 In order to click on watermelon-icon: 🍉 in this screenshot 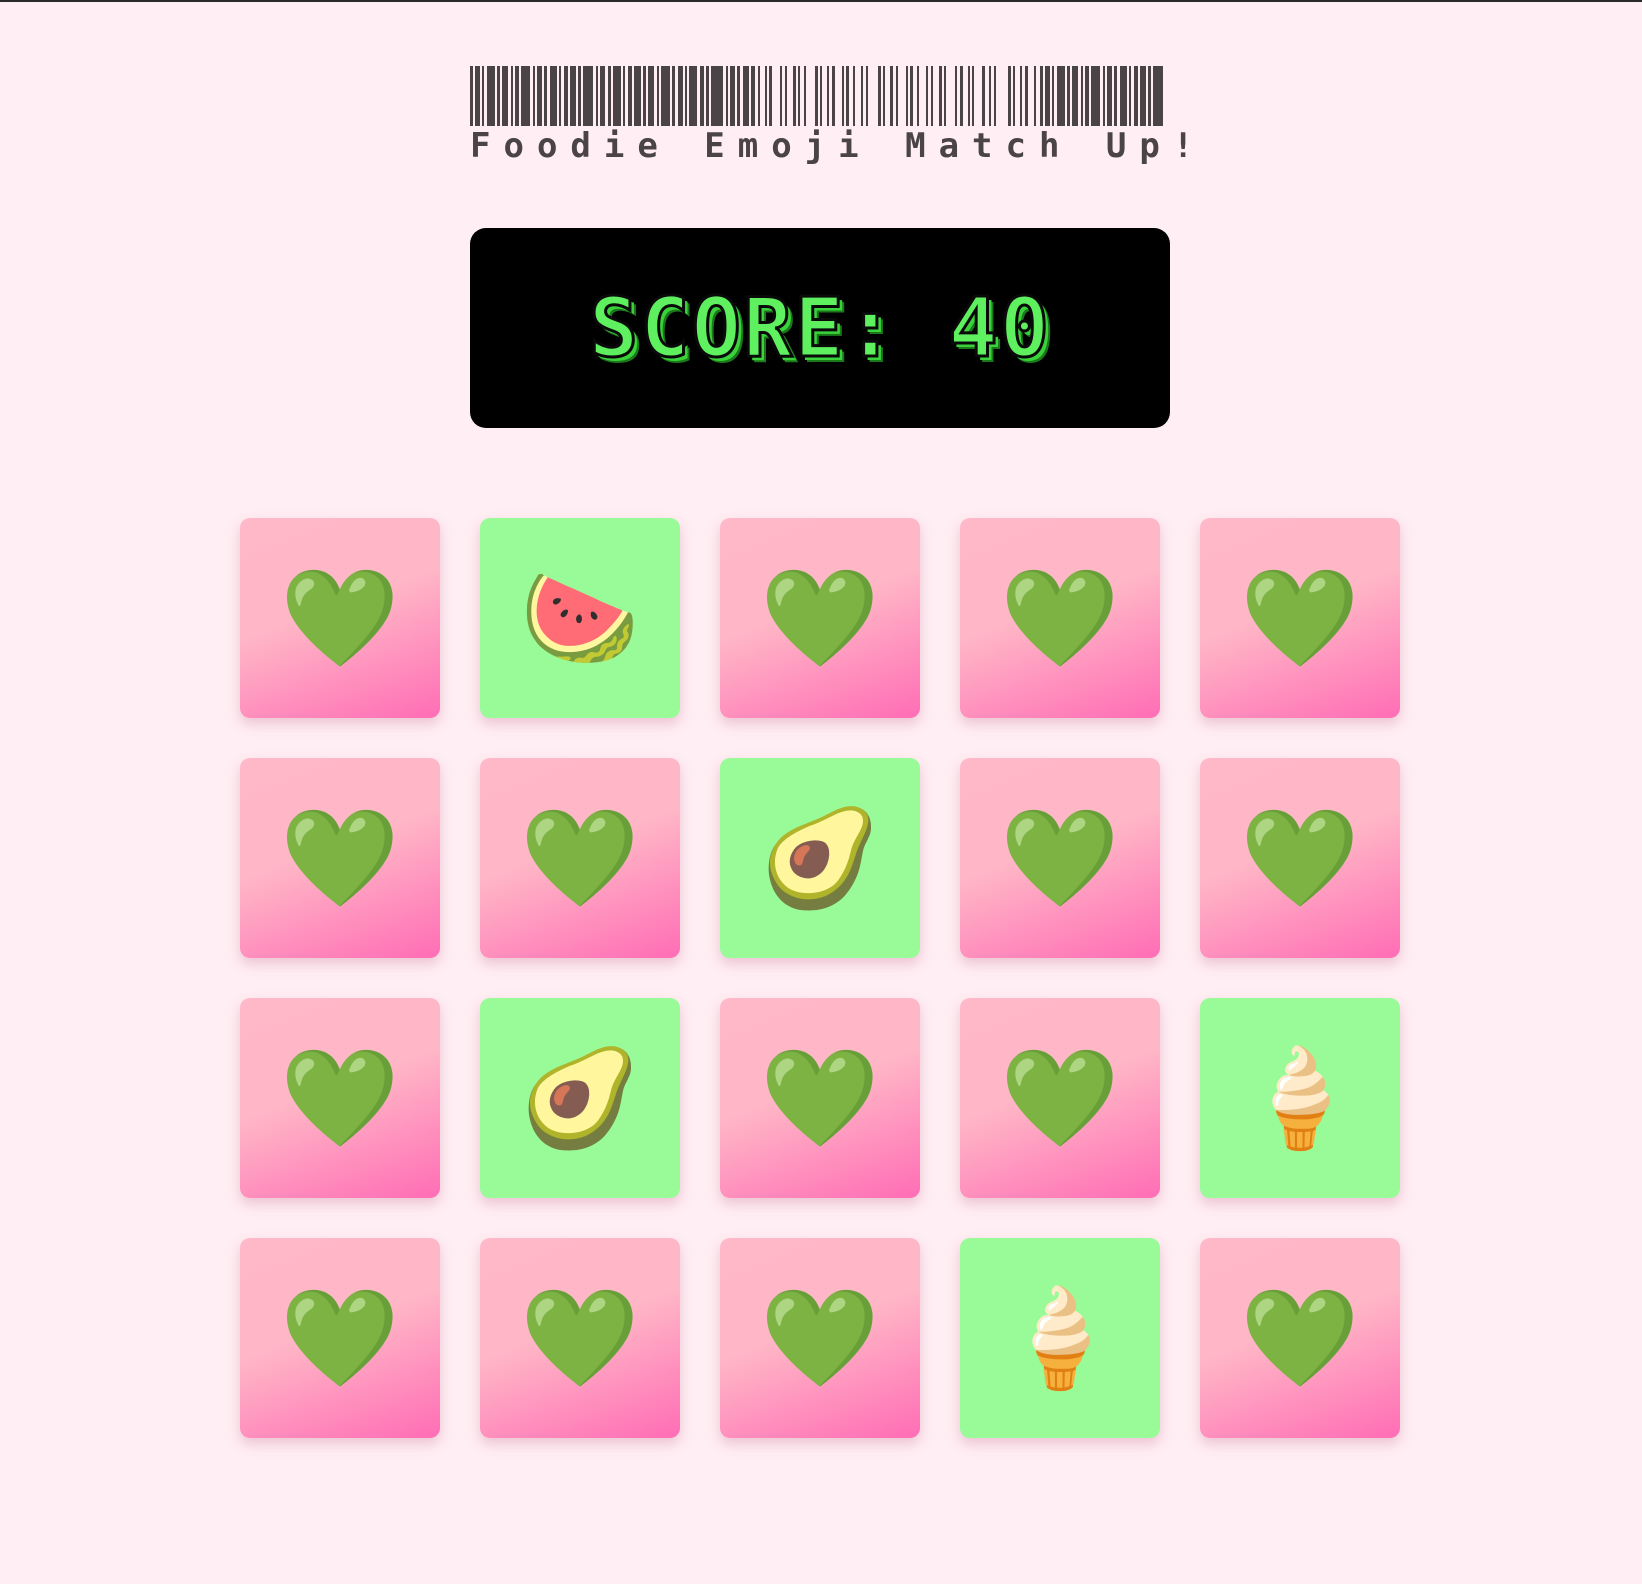, I will do `click(580, 618)`.